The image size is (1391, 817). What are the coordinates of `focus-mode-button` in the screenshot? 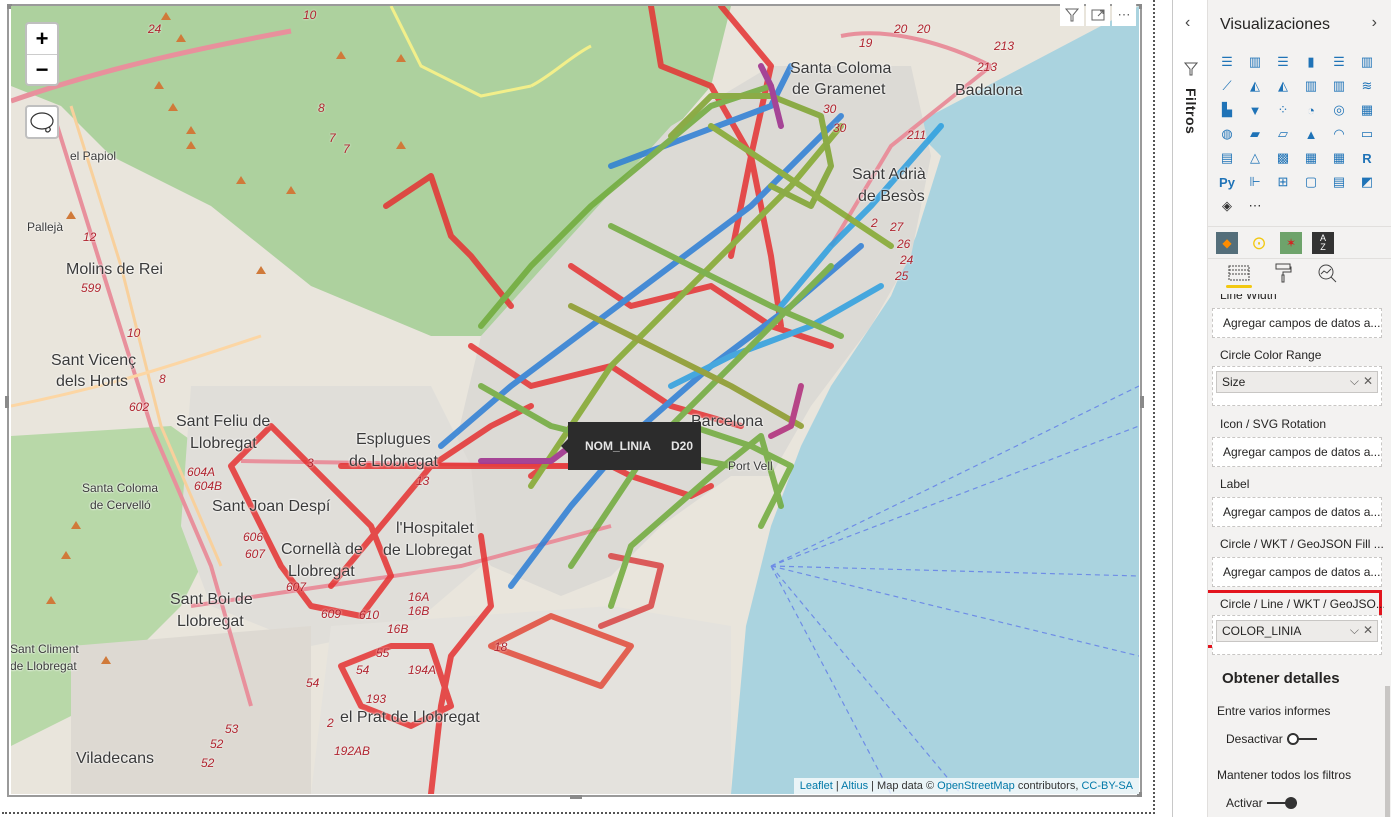 It's located at (1098, 15).